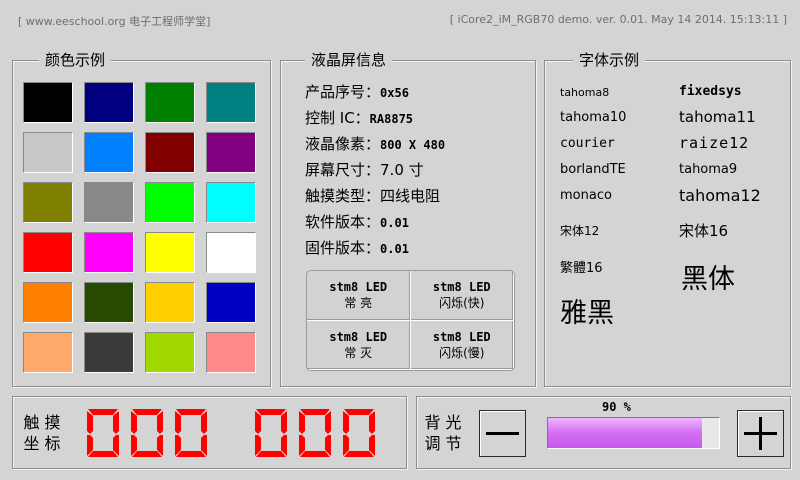  What do you see at coordinates (581, 268) in the screenshot?
I see `font-sample-fanti16: 繁體16` at bounding box center [581, 268].